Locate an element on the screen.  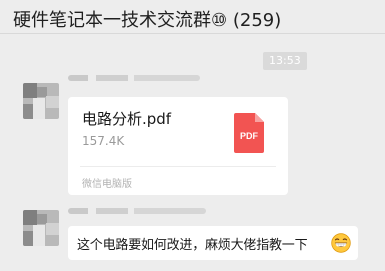
text-message-bubble: 这个电路要如何改进，麻烦大佬指教一下 is located at coordinates (213, 243).